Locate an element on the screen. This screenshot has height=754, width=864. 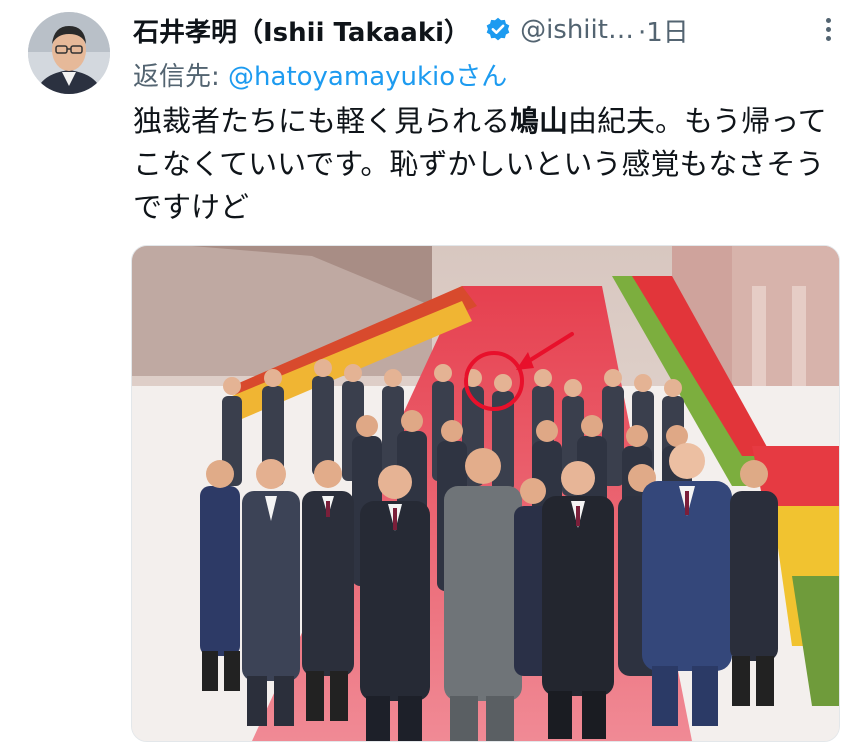
avatar-photo is located at coordinates (69, 53).